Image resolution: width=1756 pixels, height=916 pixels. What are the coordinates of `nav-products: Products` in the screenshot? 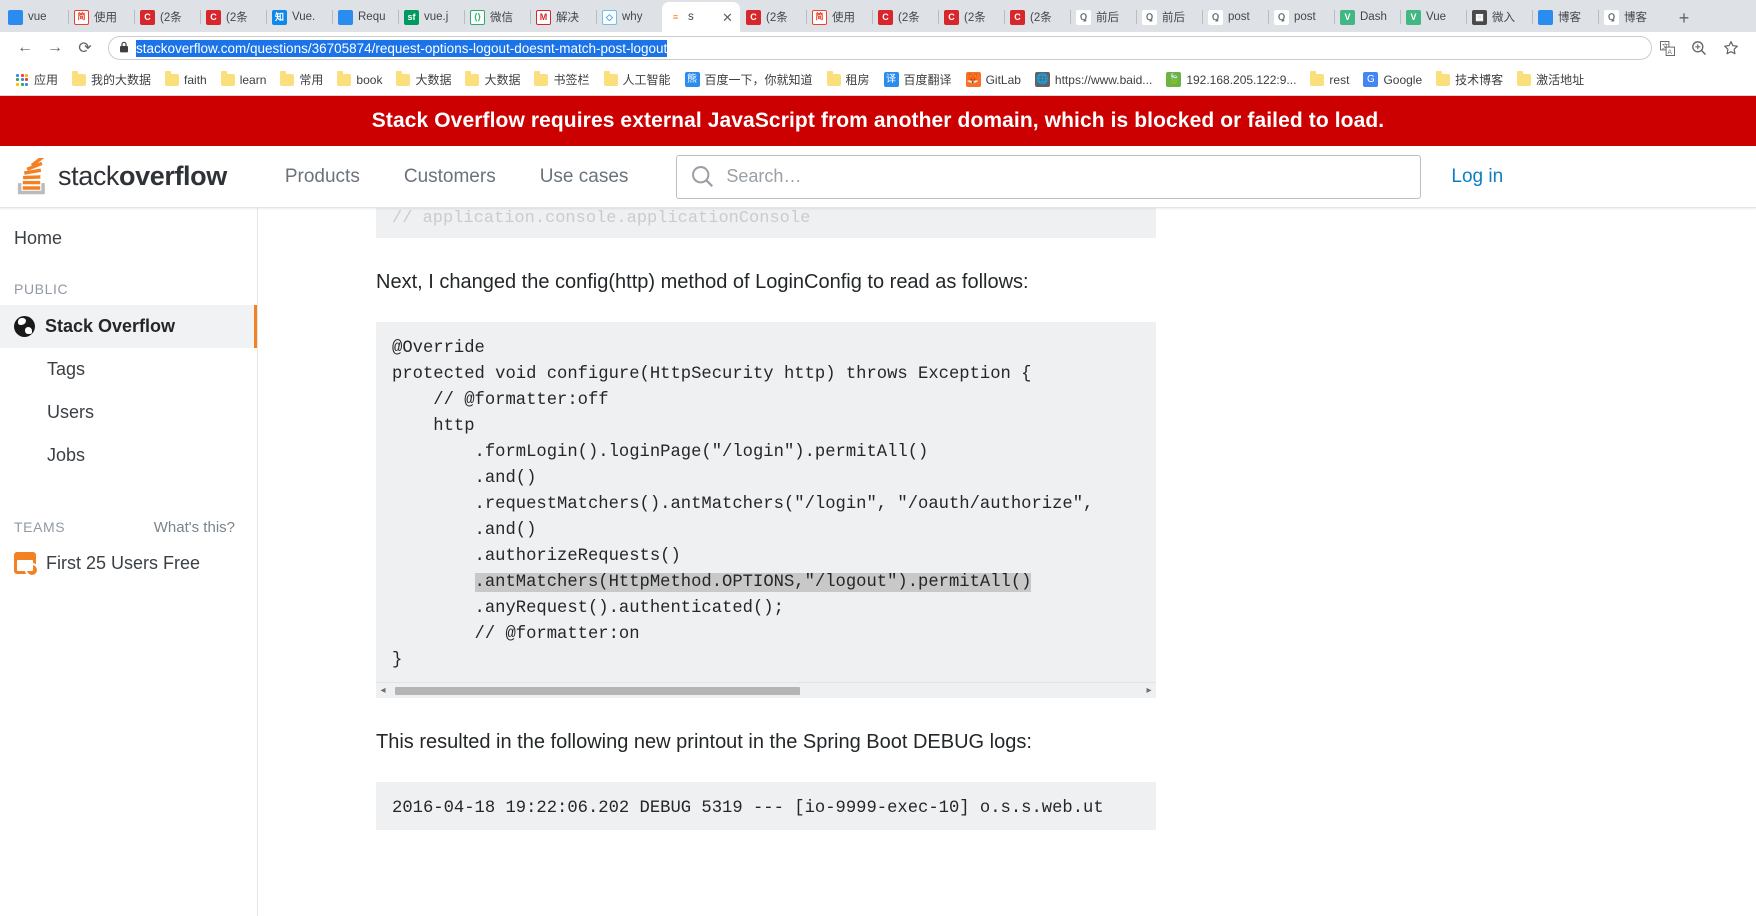 It's located at (322, 177).